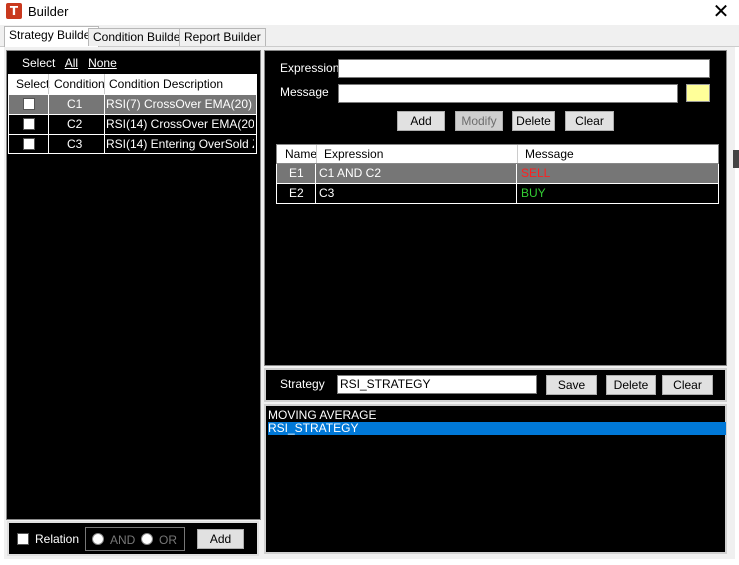 Image resolution: width=739 pixels, height=565 pixels. What do you see at coordinates (437, 384) in the screenshot?
I see `strategy-name-input: RSI_STRATEGY` at bounding box center [437, 384].